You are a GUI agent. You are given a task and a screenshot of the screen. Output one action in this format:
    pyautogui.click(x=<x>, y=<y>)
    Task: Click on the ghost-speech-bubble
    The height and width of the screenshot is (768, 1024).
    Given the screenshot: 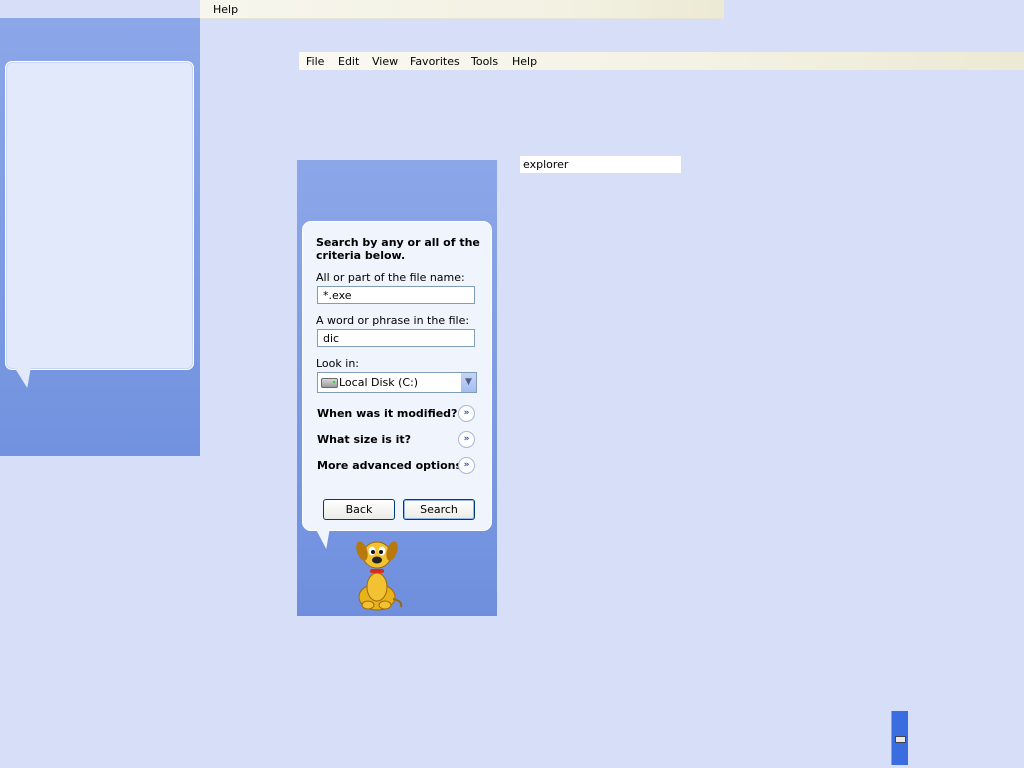 What is the action you would take?
    pyautogui.click(x=99, y=215)
    